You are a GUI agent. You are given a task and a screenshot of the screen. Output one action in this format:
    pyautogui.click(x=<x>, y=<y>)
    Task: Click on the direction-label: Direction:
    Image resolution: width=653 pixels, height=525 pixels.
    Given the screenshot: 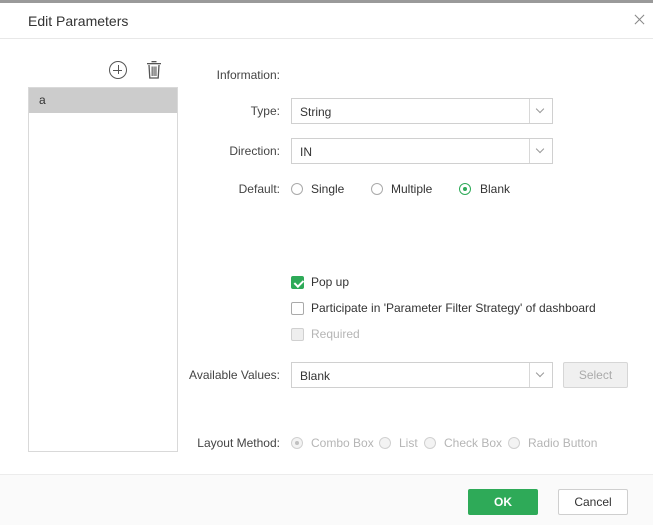 What is the action you would take?
    pyautogui.click(x=254, y=151)
    